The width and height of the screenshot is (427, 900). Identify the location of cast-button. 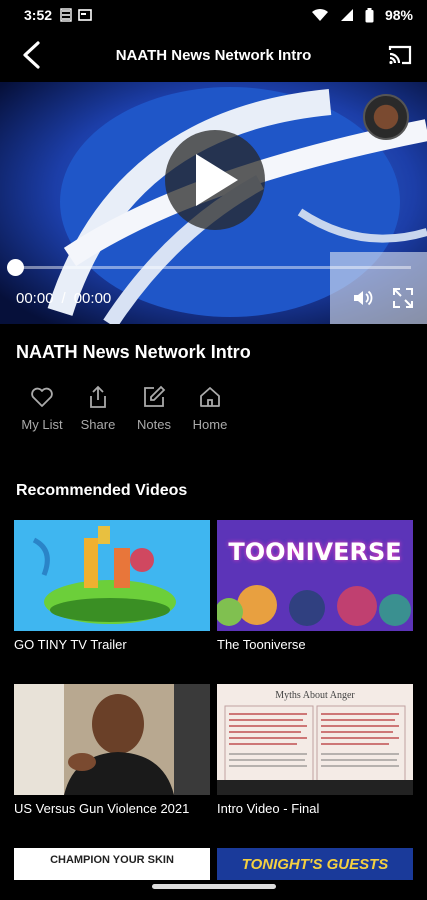
(400, 55).